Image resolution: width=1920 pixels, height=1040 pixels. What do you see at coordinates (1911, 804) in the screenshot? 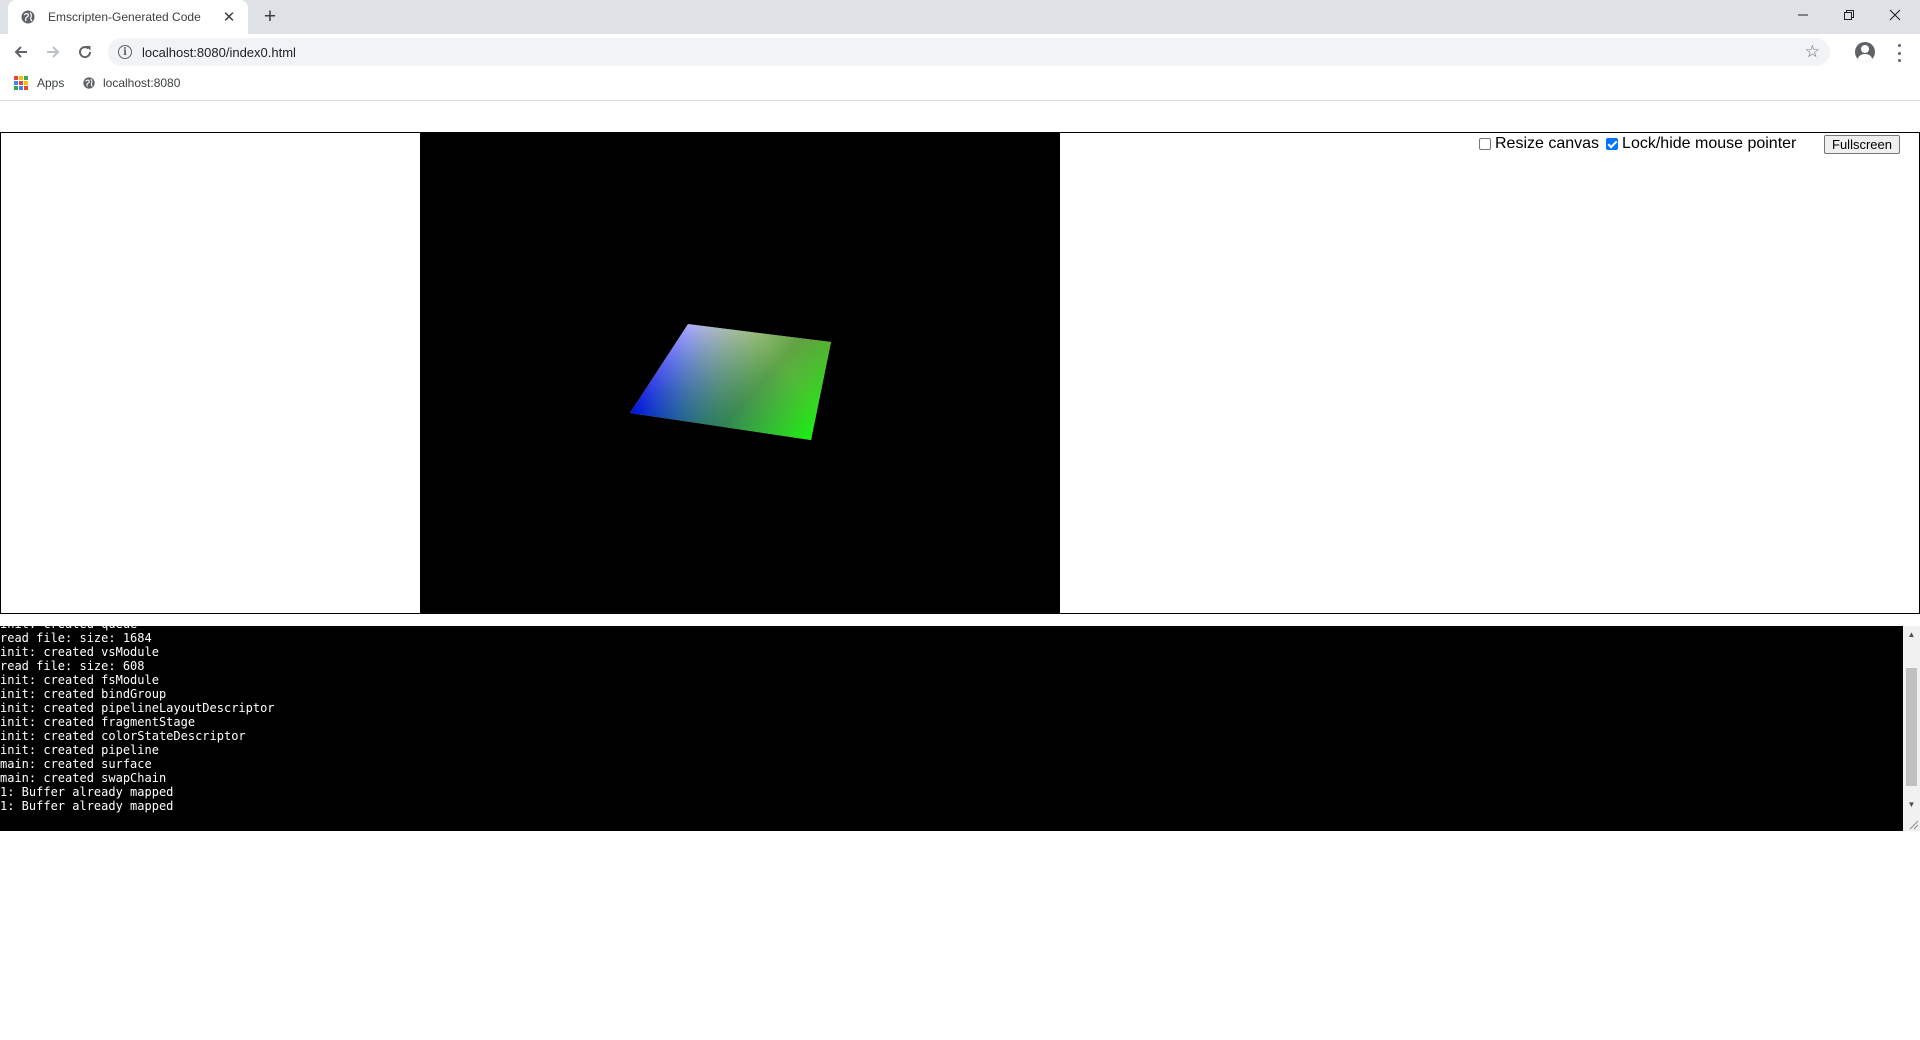
I see `scroll-down-arrow-icon: ▼` at bounding box center [1911, 804].